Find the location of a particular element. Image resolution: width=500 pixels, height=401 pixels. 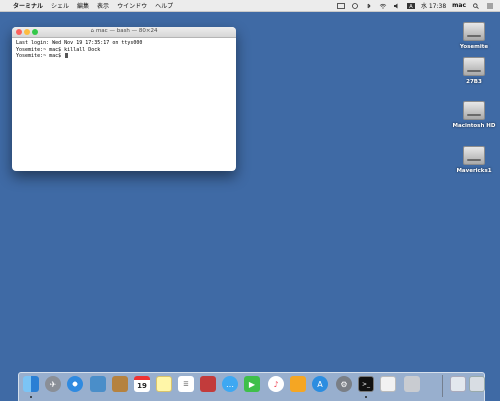

desktop-drive-macintosh-hd: Macintosh HD is located at coordinates (472, 115).